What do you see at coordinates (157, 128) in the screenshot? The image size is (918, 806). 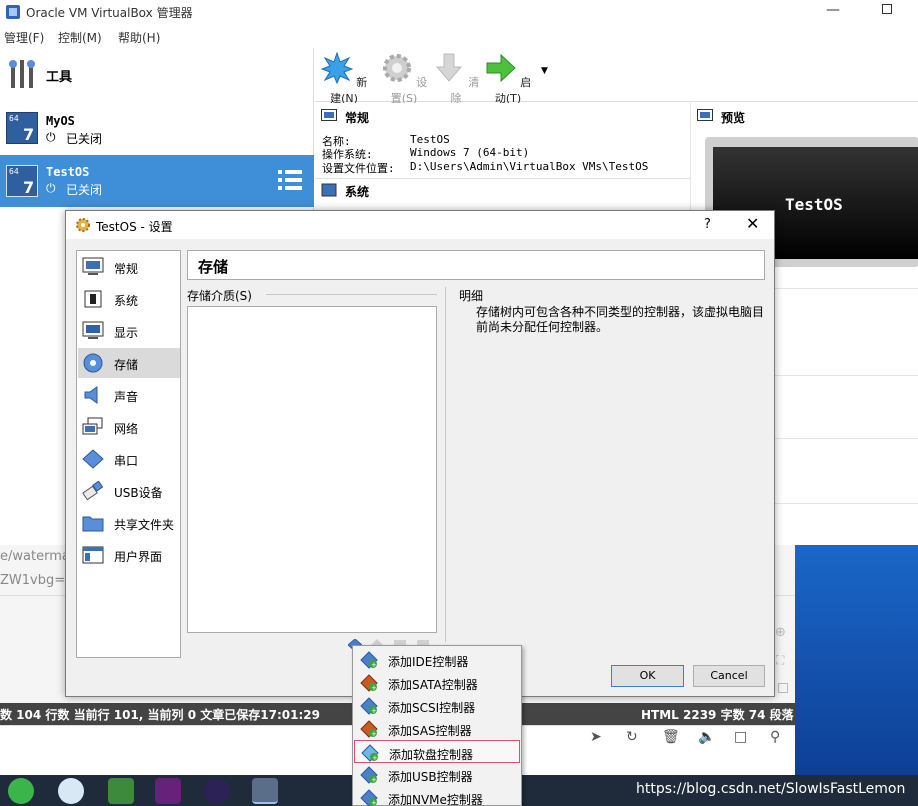 I see `vm-item-myos: 64 7 MyOS ⏻ 已关闭` at bounding box center [157, 128].